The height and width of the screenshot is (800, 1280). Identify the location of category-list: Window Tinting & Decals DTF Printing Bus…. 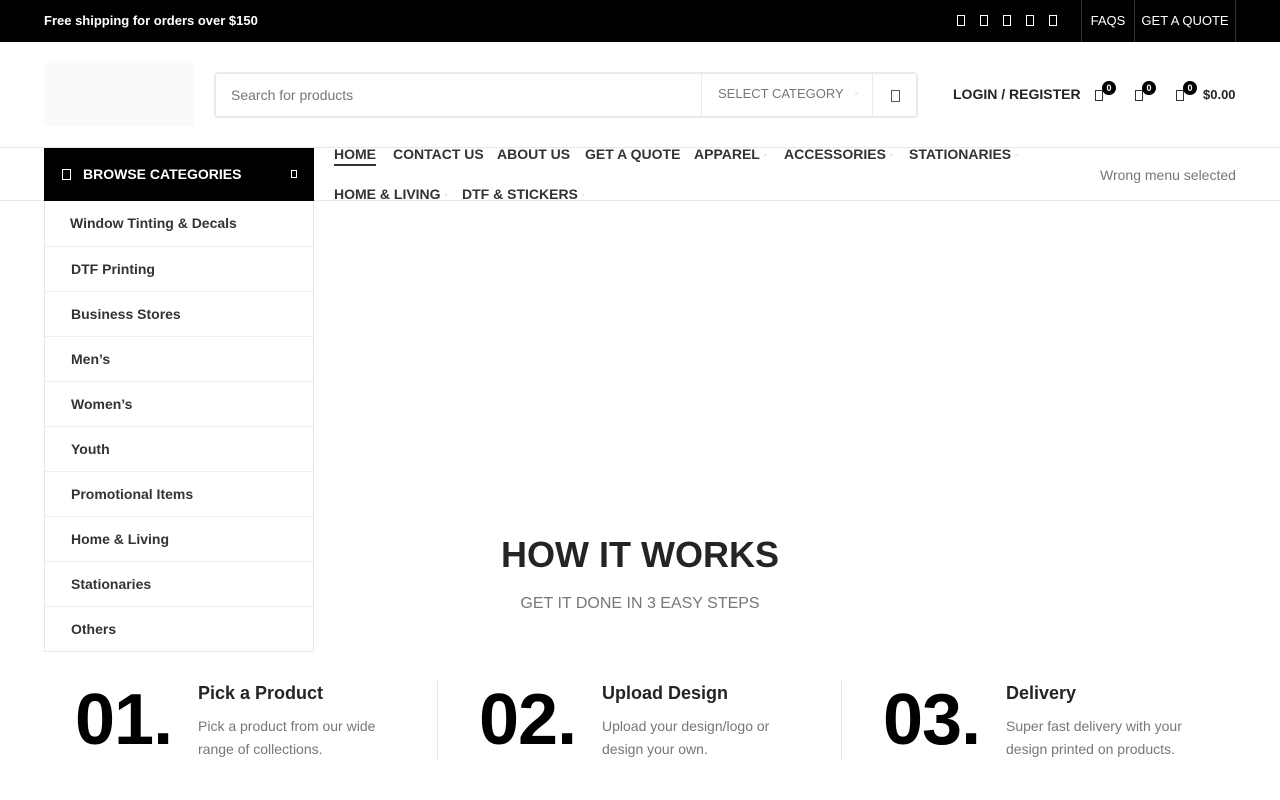
(179, 426).